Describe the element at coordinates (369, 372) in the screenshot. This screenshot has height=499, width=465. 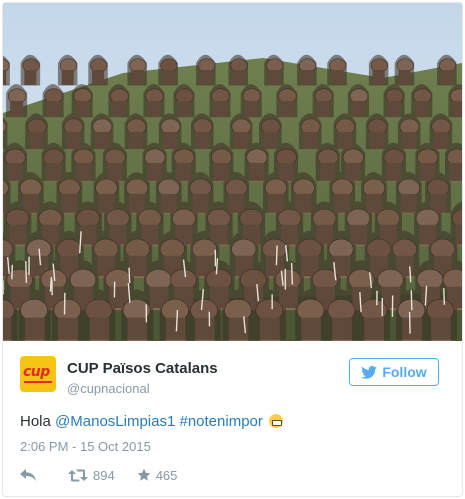
I see `twitter-bird-icon` at that location.